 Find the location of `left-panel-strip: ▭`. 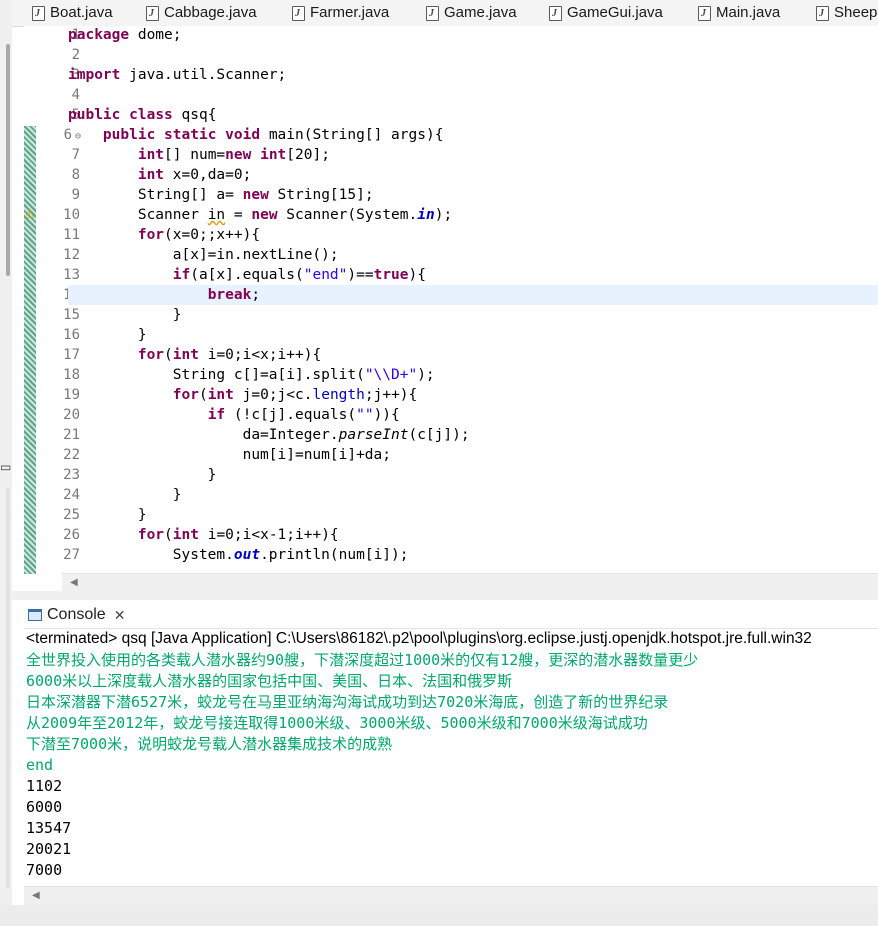

left-panel-strip: ▭ is located at coordinates (6, 463).